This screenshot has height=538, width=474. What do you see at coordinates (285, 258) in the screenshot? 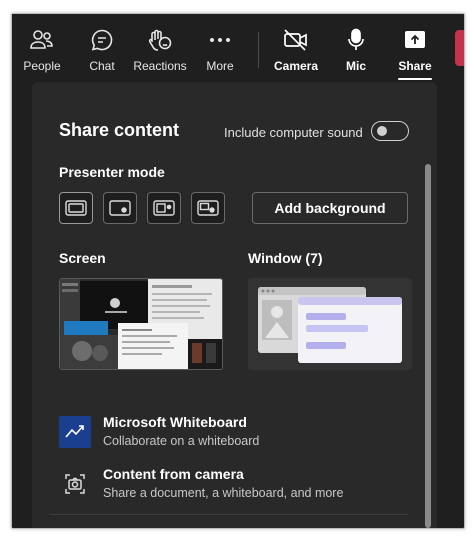
I see `window-label: Window (7)` at bounding box center [285, 258].